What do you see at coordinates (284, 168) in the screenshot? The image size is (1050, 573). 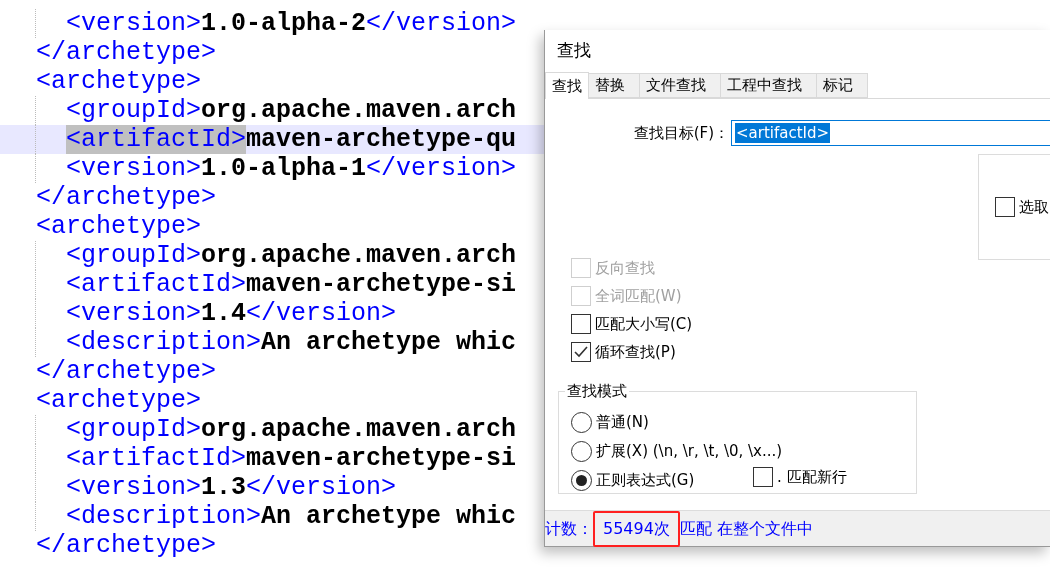 I see `xml-text: 1.0-alpha-1` at bounding box center [284, 168].